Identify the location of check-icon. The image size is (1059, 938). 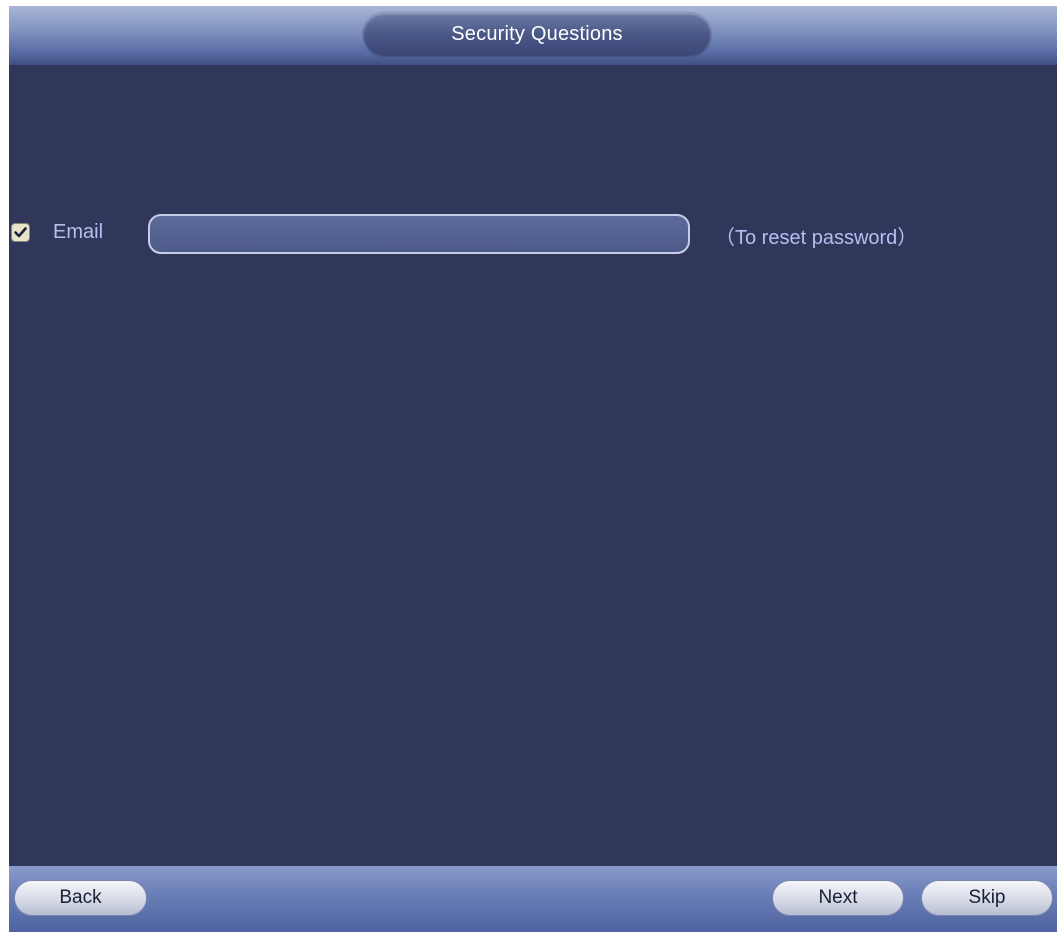
(20, 232).